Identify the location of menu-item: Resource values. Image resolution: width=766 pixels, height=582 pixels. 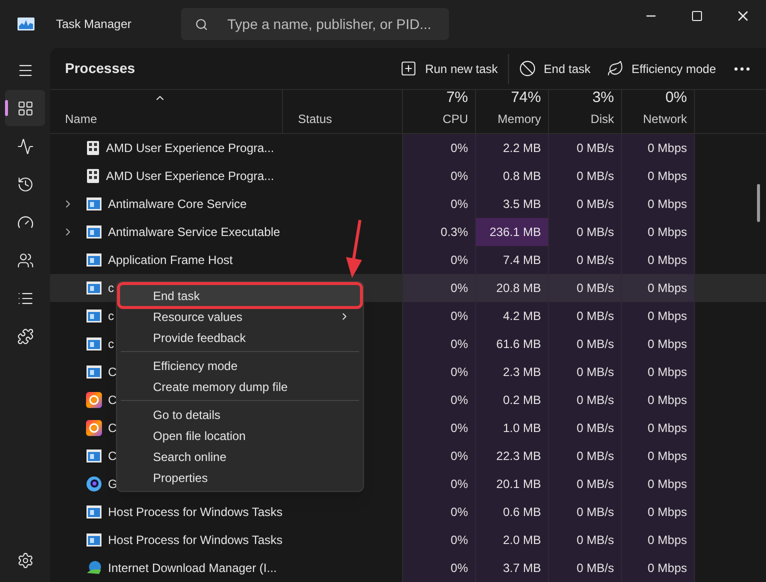
(240, 316).